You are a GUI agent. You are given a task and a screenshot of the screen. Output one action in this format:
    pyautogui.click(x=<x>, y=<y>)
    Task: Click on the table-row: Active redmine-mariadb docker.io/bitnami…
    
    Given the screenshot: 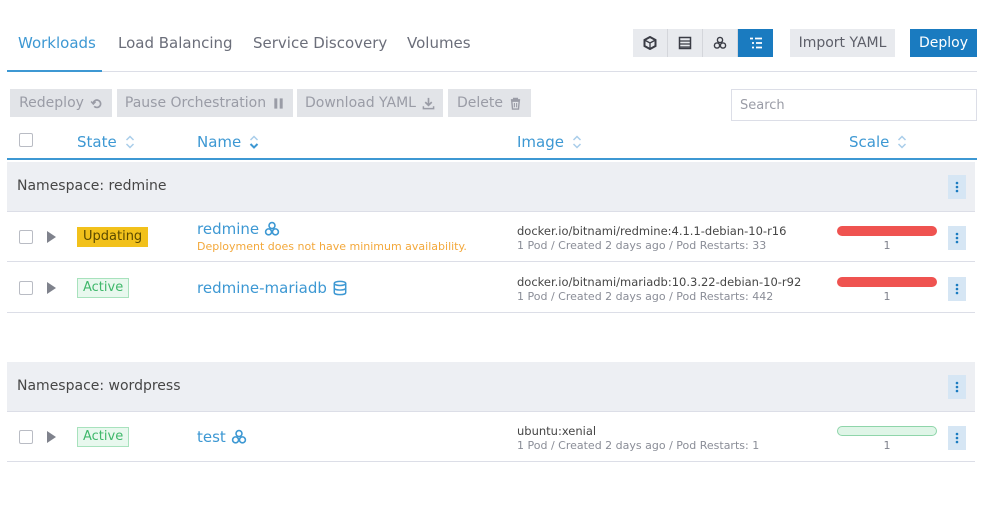 What is the action you would take?
    pyautogui.click(x=491, y=288)
    